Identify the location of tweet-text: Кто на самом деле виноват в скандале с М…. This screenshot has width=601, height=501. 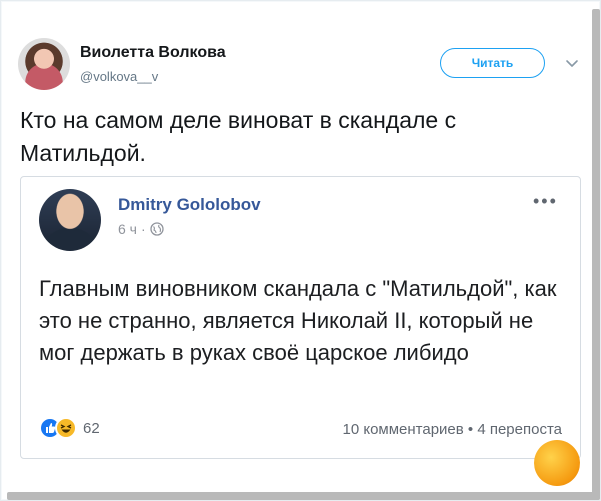
(238, 136).